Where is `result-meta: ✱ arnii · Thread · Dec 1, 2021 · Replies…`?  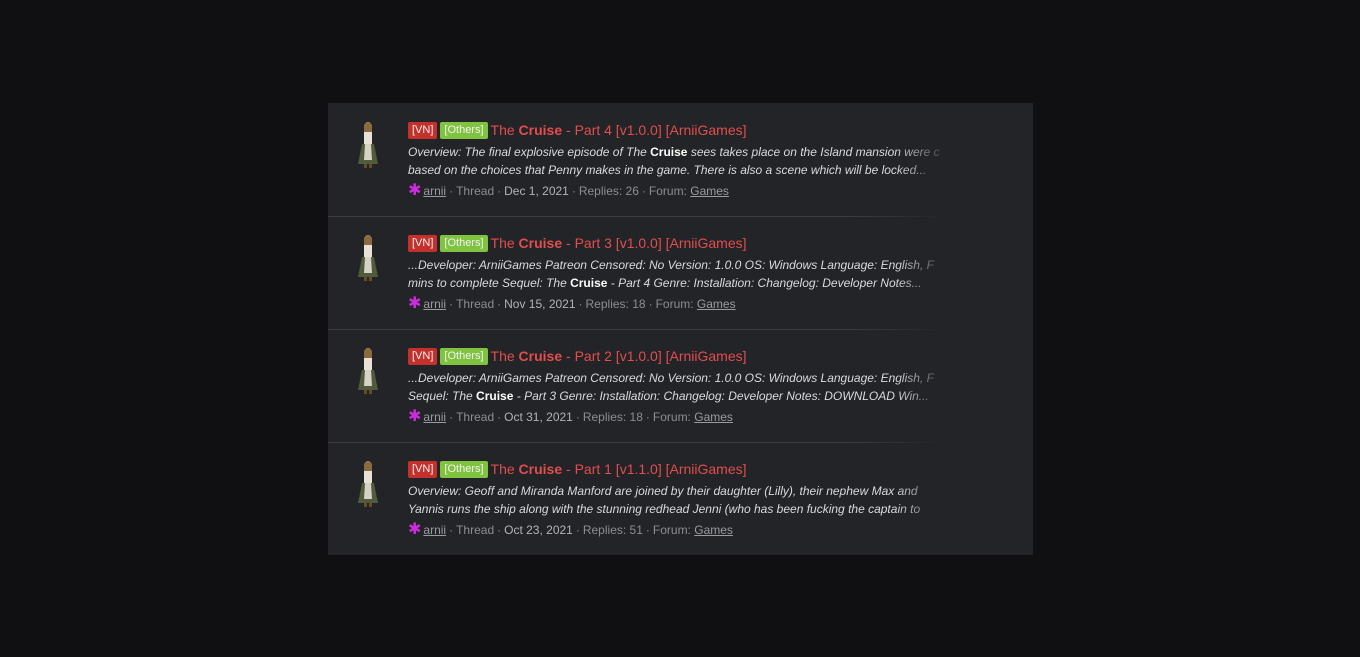
result-meta: ✱ arnii · Thread · Dec 1, 2021 · Replies… is located at coordinates (720, 191).